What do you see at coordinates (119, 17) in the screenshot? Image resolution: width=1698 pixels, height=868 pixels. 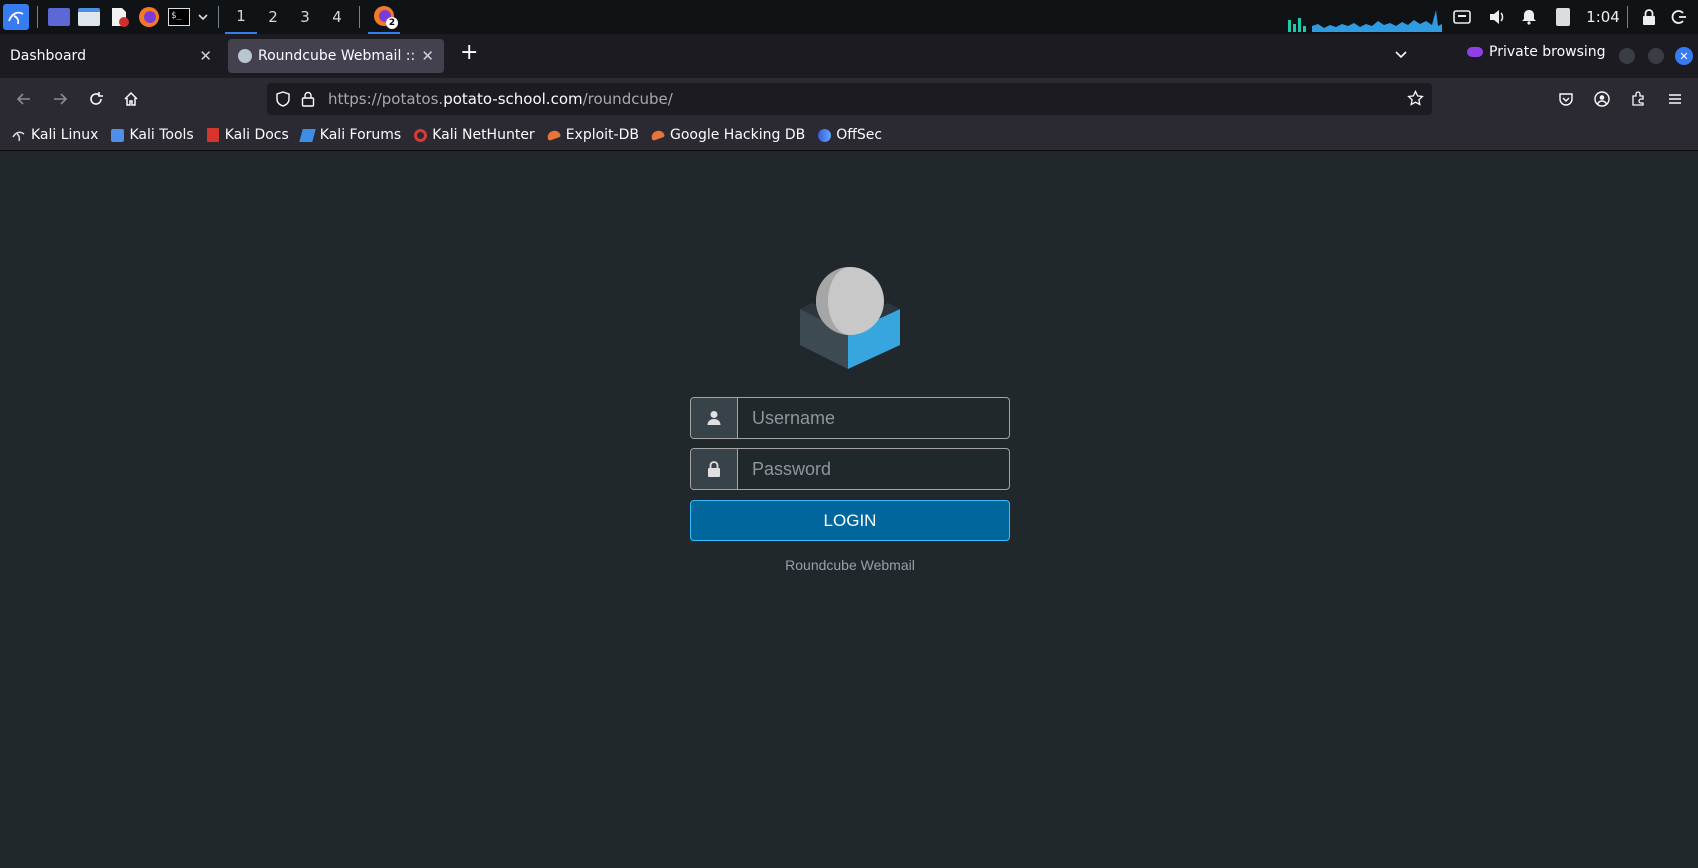 I see `text-editor-icon` at bounding box center [119, 17].